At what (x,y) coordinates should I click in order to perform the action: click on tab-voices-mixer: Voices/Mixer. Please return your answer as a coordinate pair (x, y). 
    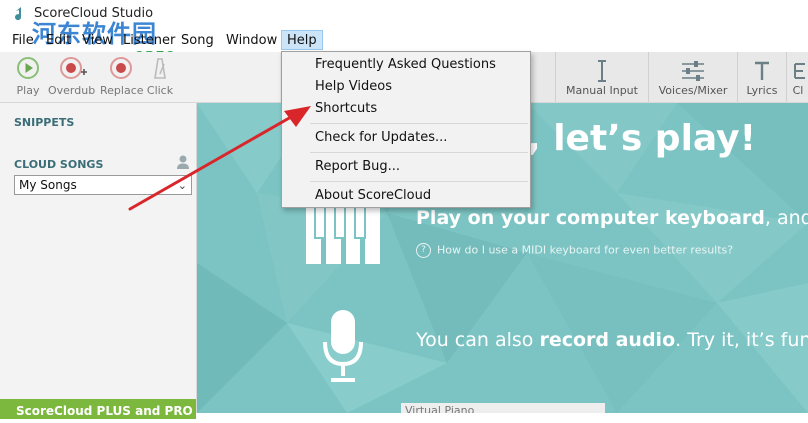
    Looking at the image, I should click on (692, 77).